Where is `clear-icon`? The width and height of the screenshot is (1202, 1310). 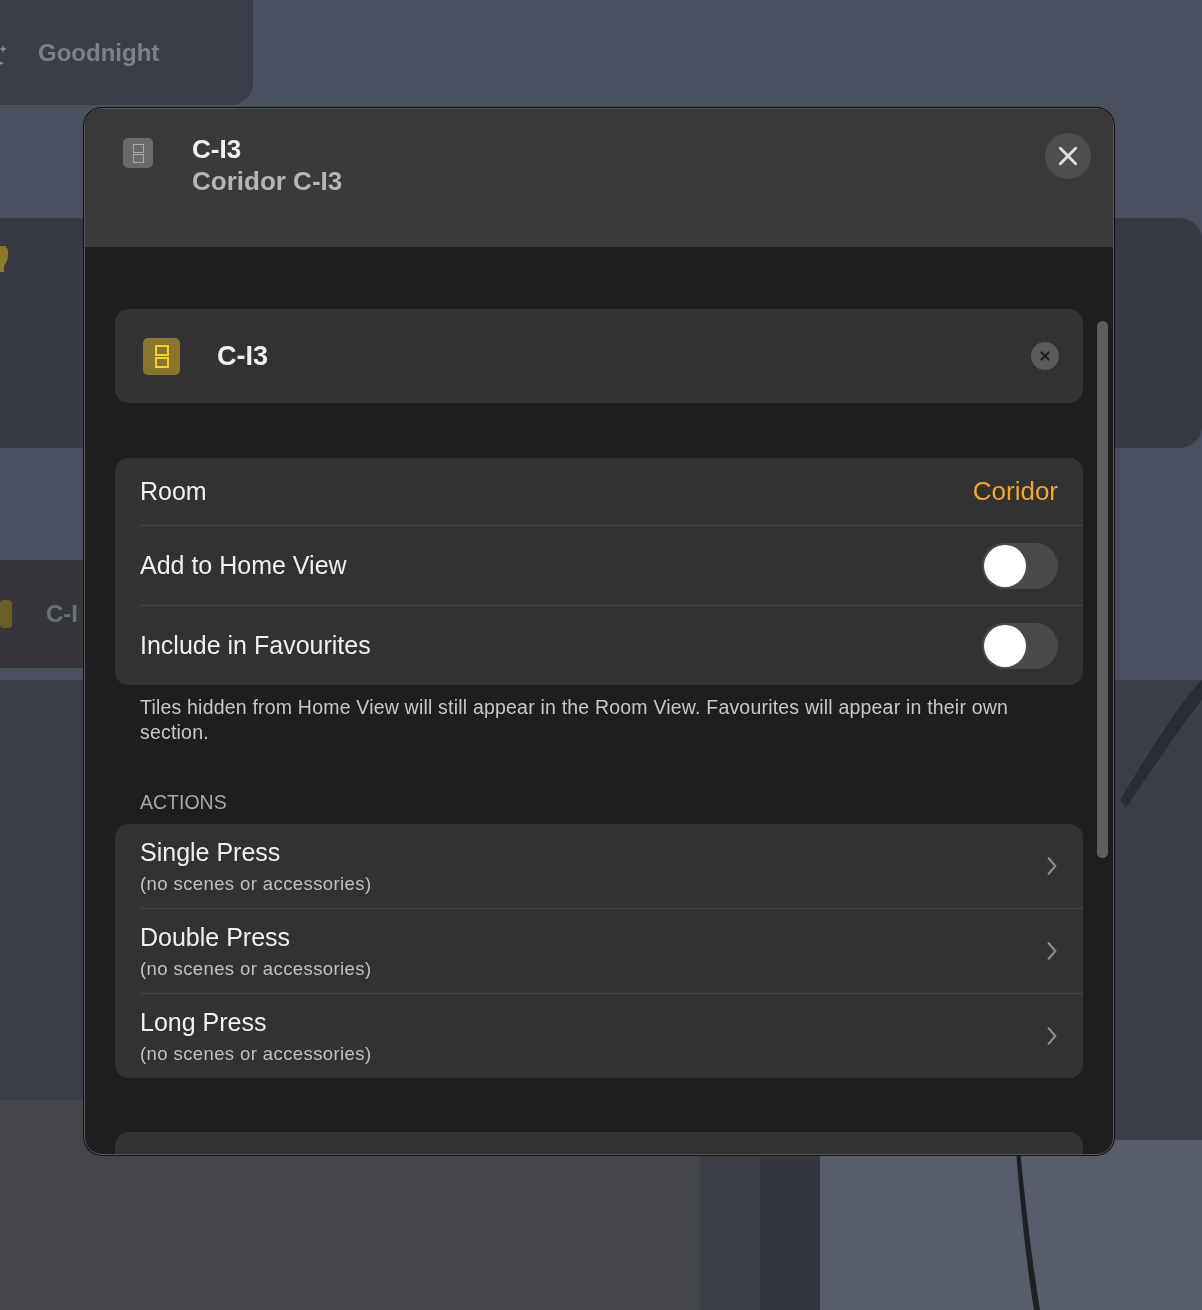
clear-icon is located at coordinates (1045, 356).